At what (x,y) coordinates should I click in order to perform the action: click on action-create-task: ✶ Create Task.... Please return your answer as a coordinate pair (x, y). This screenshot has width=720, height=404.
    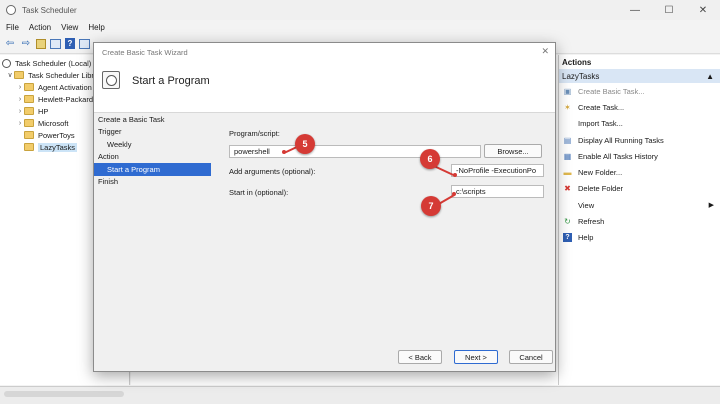
    Looking at the image, I should click on (639, 107).